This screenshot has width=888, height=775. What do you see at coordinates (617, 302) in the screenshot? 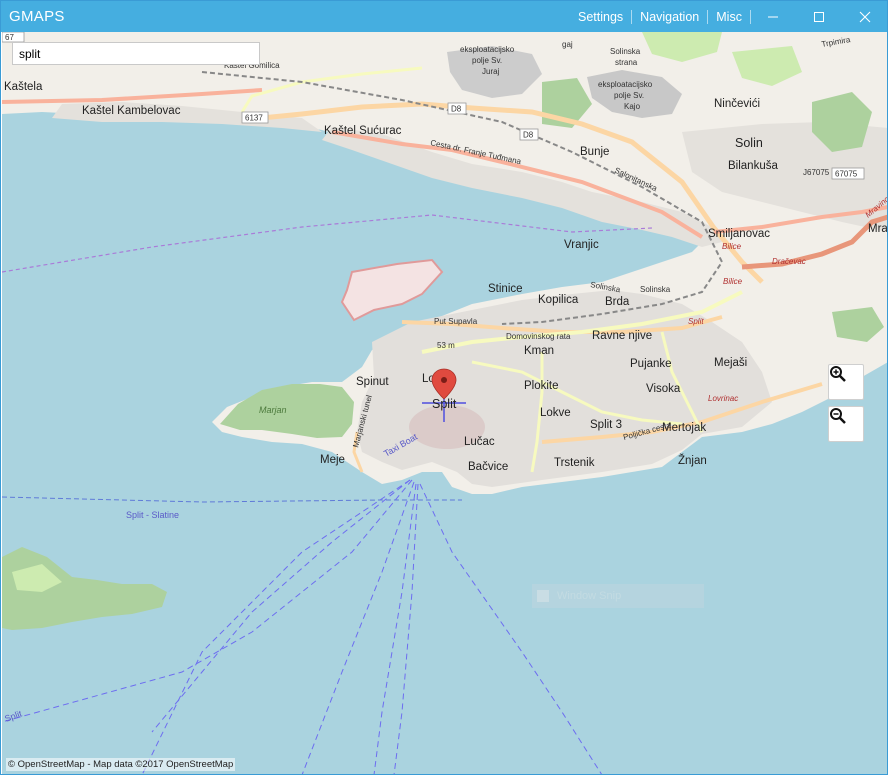
I see `label-brda: Brda` at bounding box center [617, 302].